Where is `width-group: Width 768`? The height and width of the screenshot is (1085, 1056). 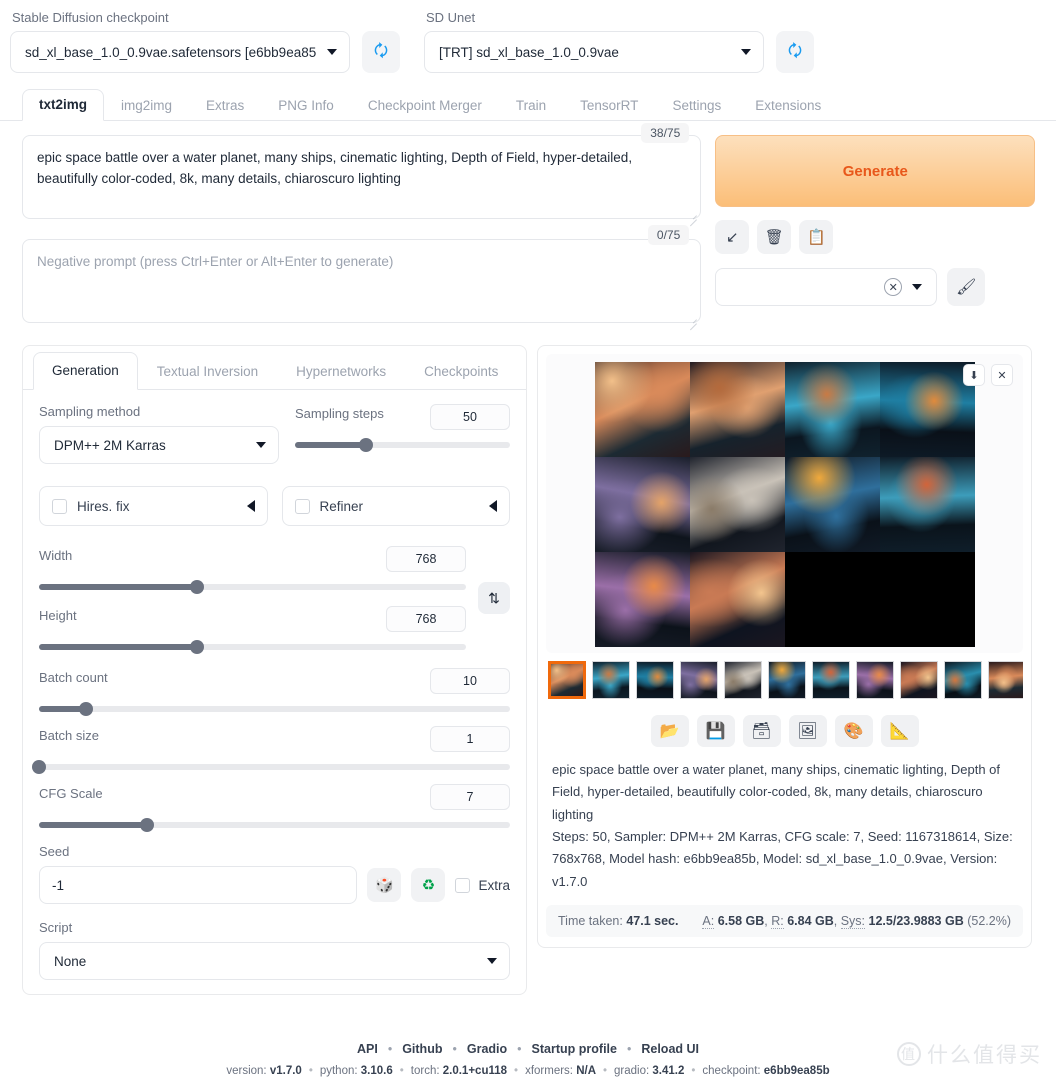 width-group: Width 768 is located at coordinates (252, 570).